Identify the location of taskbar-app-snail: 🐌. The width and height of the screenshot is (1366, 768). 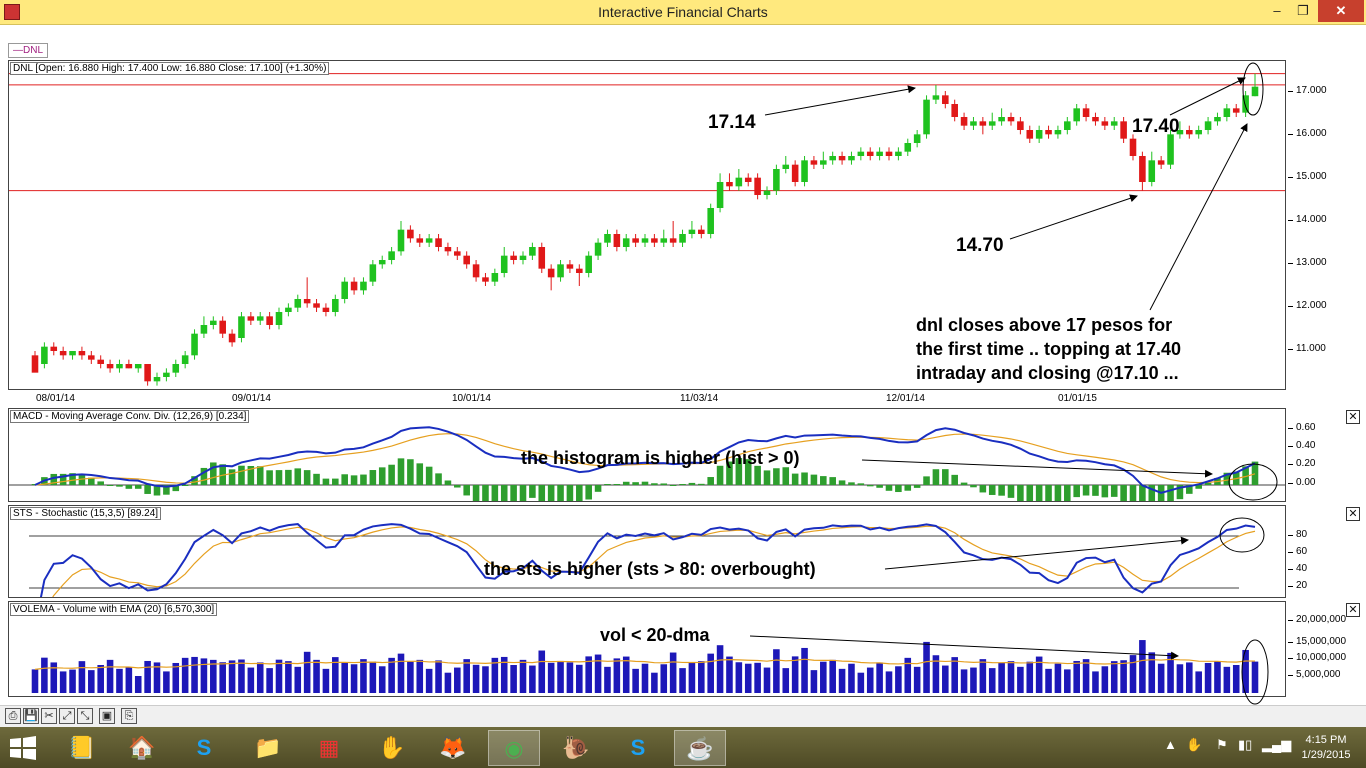
(576, 748).